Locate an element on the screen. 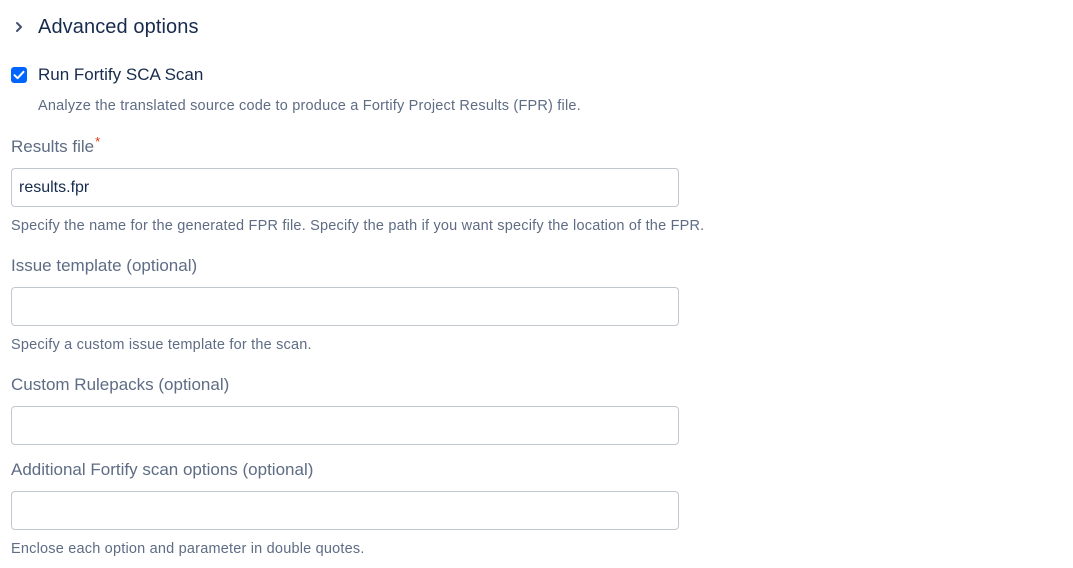  required-indicator: * is located at coordinates (98, 141).